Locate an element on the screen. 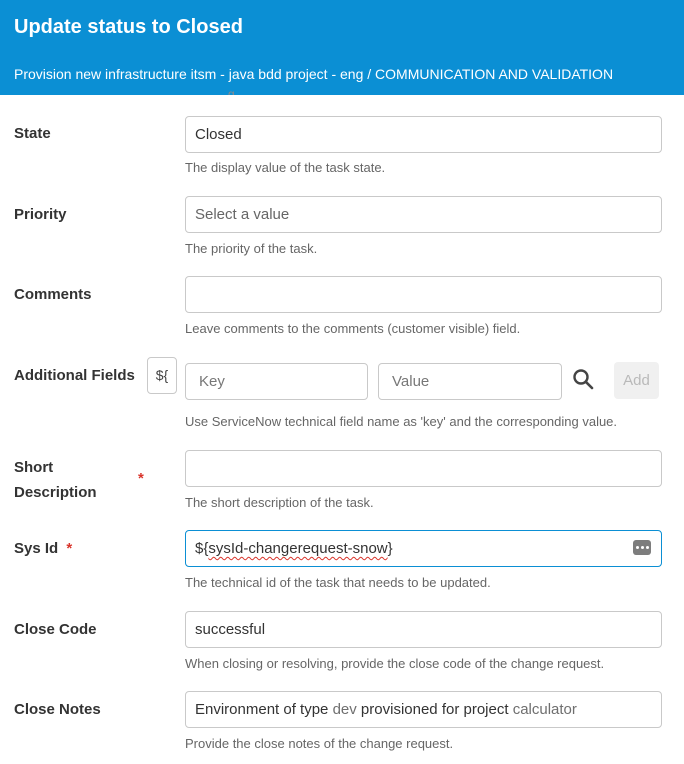  comments-label: Comments is located at coordinates (53, 294).